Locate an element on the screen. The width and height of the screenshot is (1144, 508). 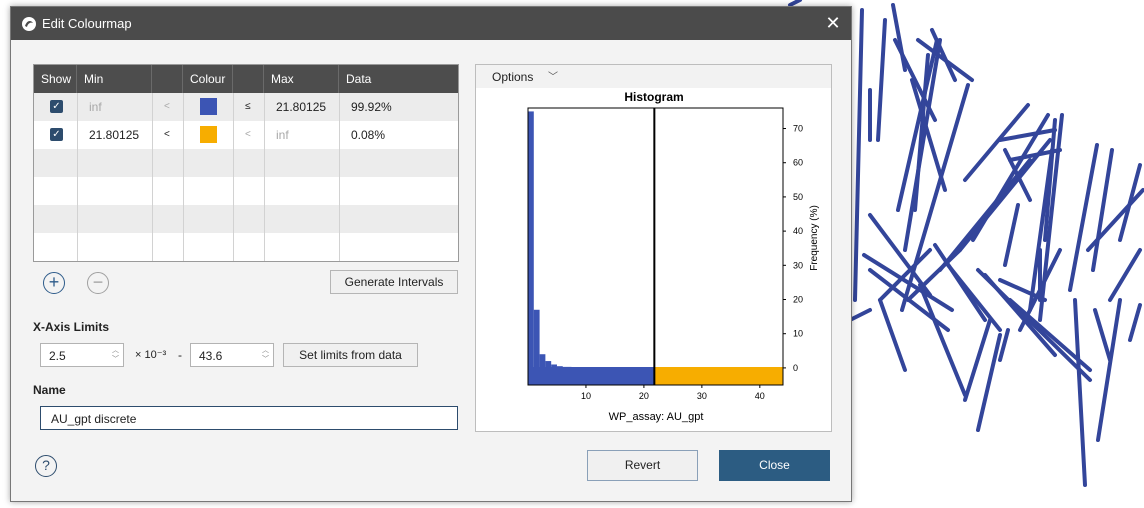
options-bar: Options ﹀ is located at coordinates (653, 76).